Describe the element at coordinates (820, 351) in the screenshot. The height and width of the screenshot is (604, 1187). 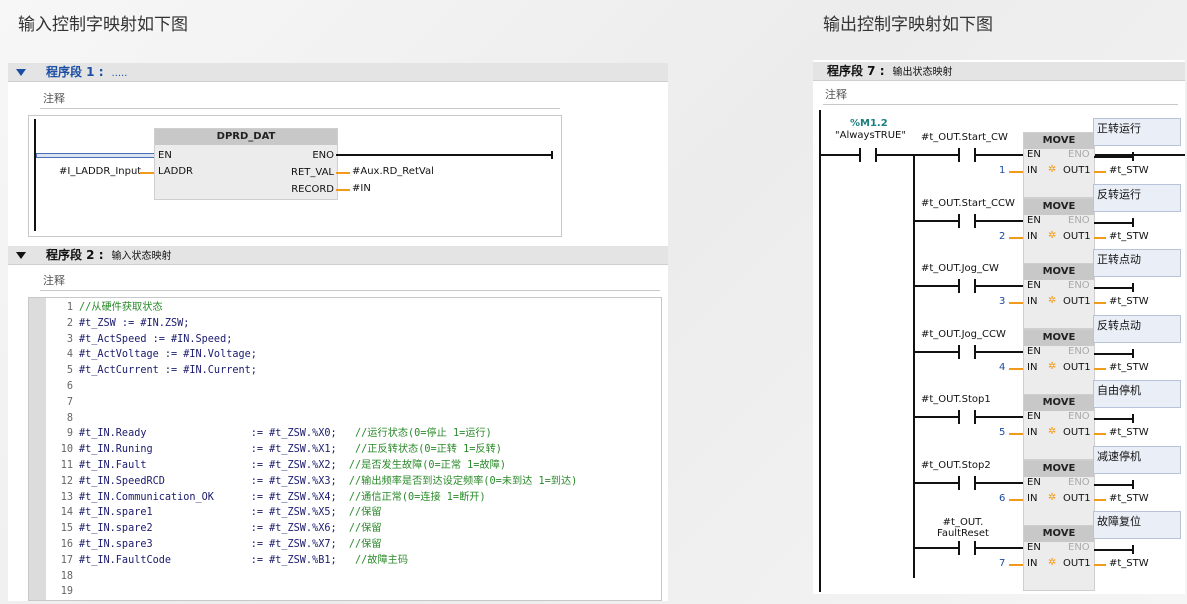
I see `power-rail` at that location.